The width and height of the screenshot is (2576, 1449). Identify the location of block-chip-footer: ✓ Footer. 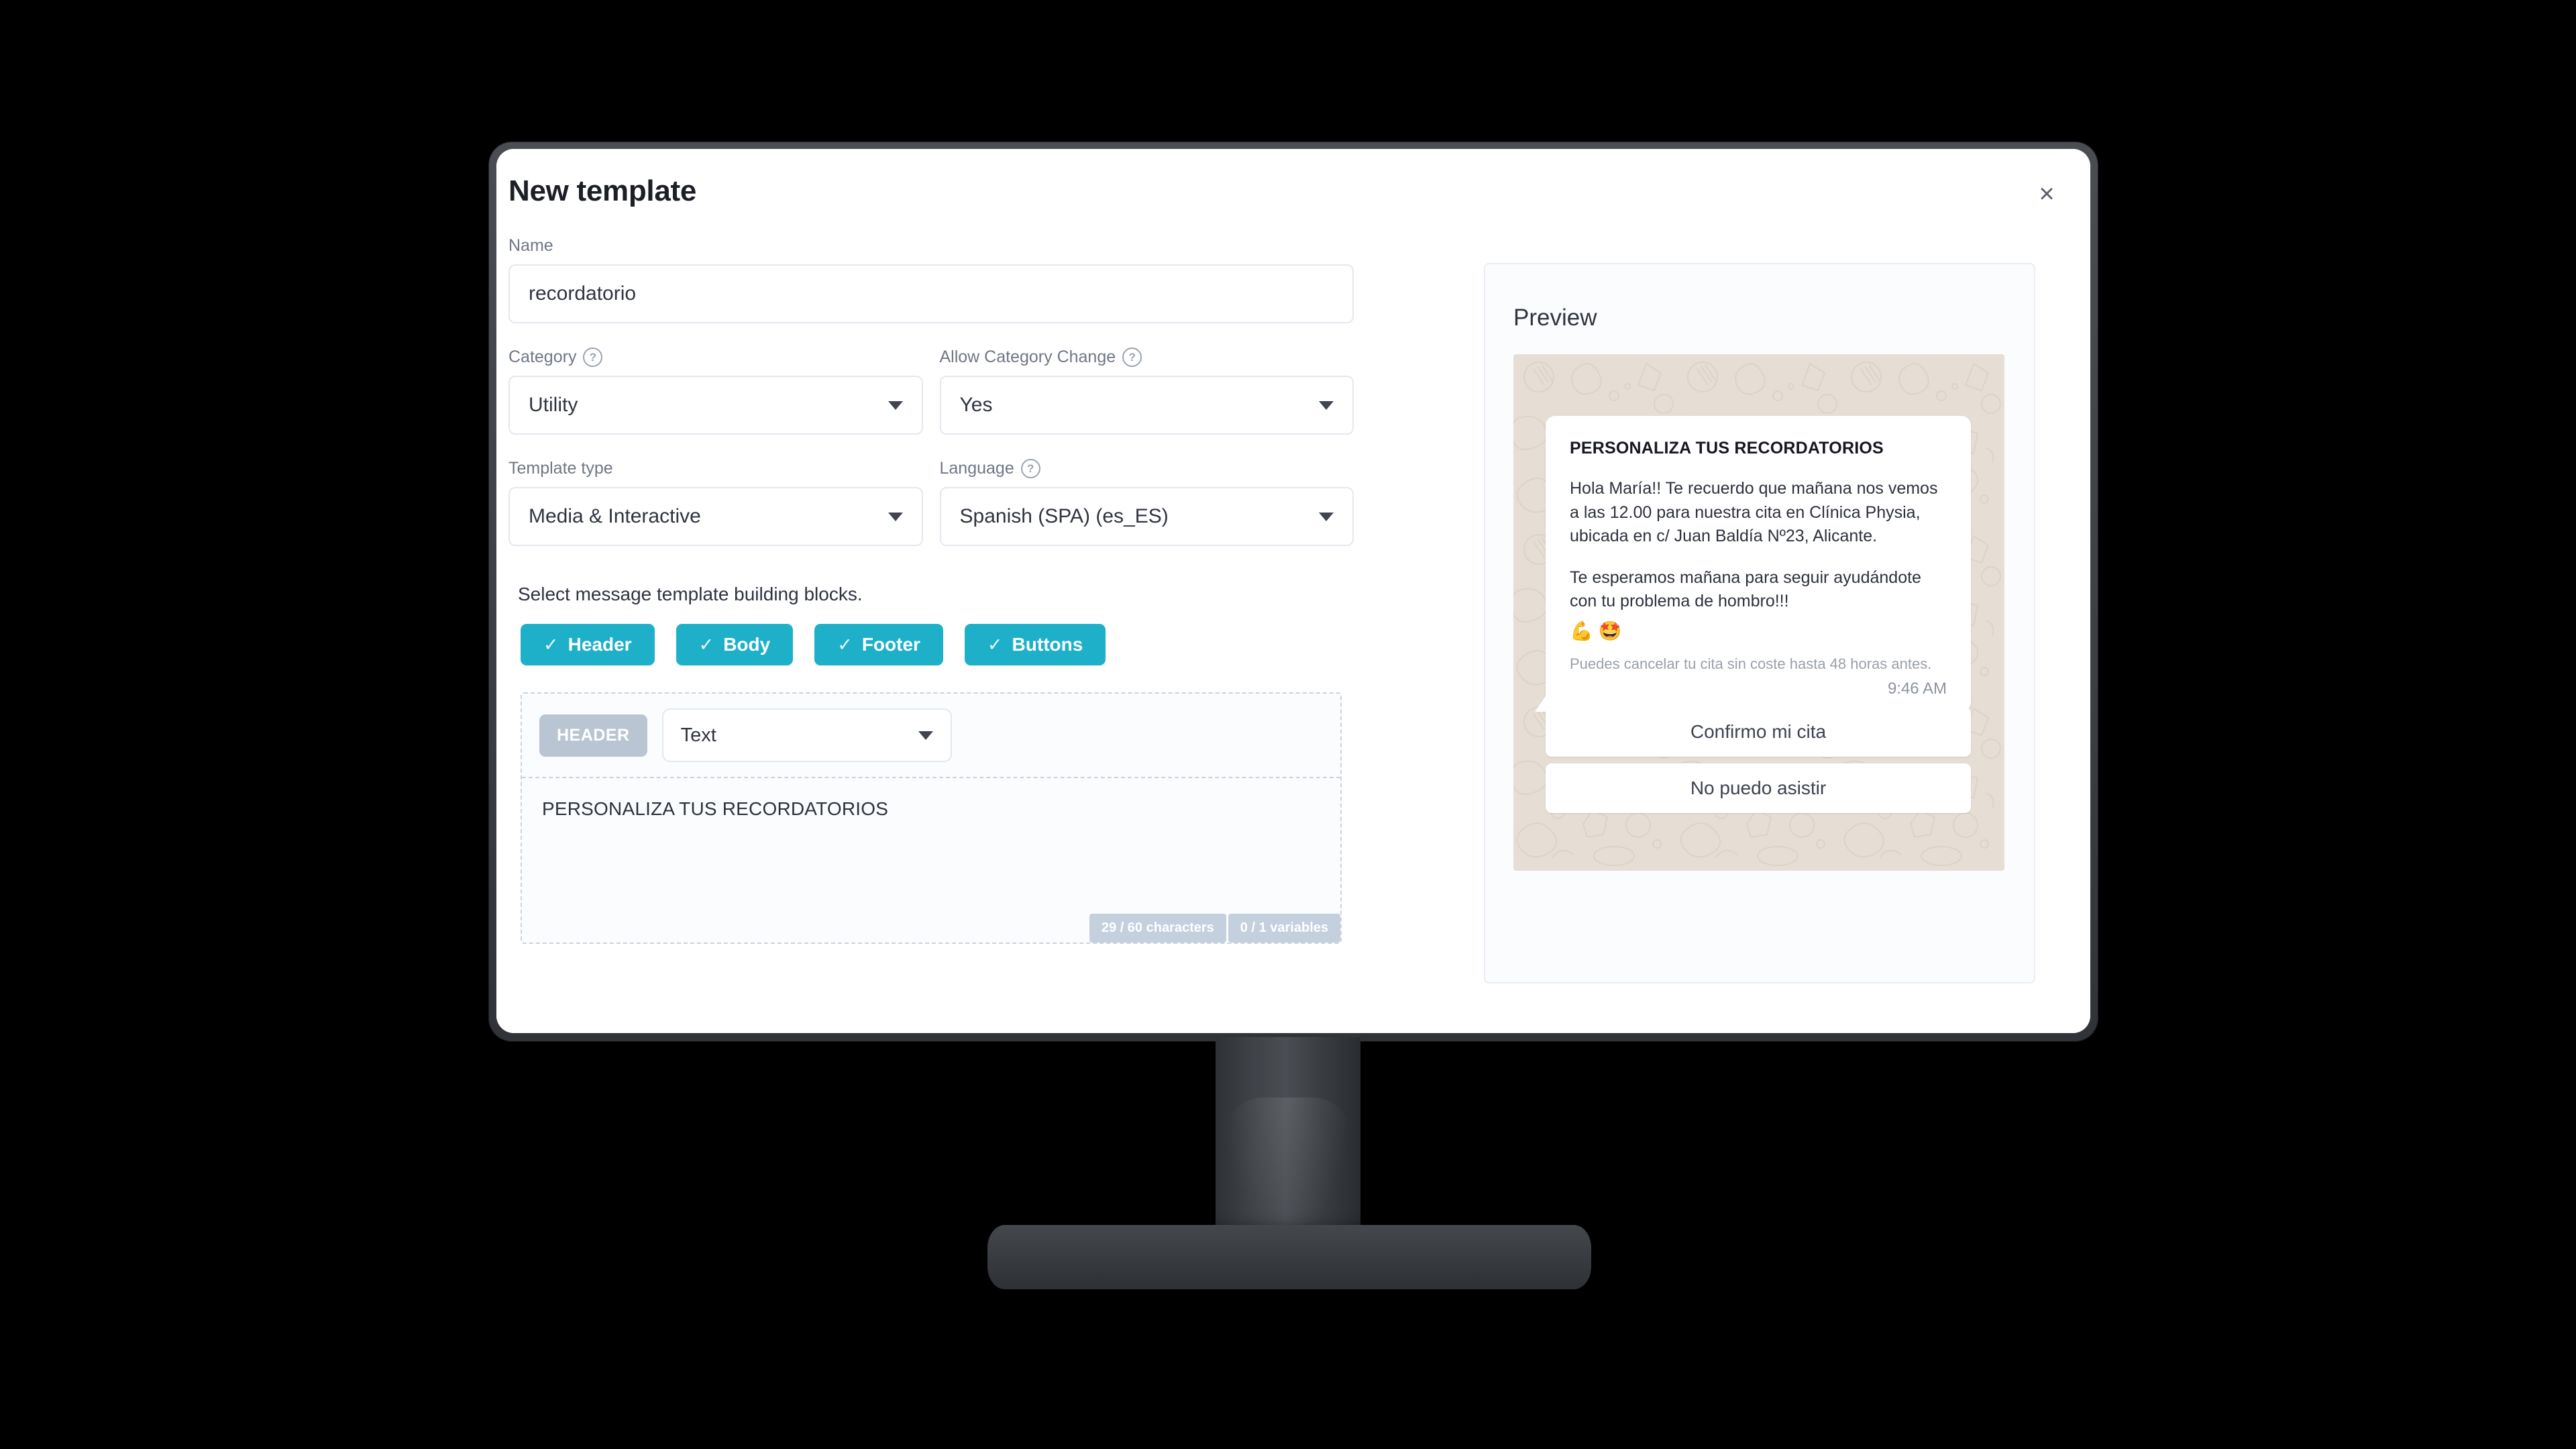
(878, 644).